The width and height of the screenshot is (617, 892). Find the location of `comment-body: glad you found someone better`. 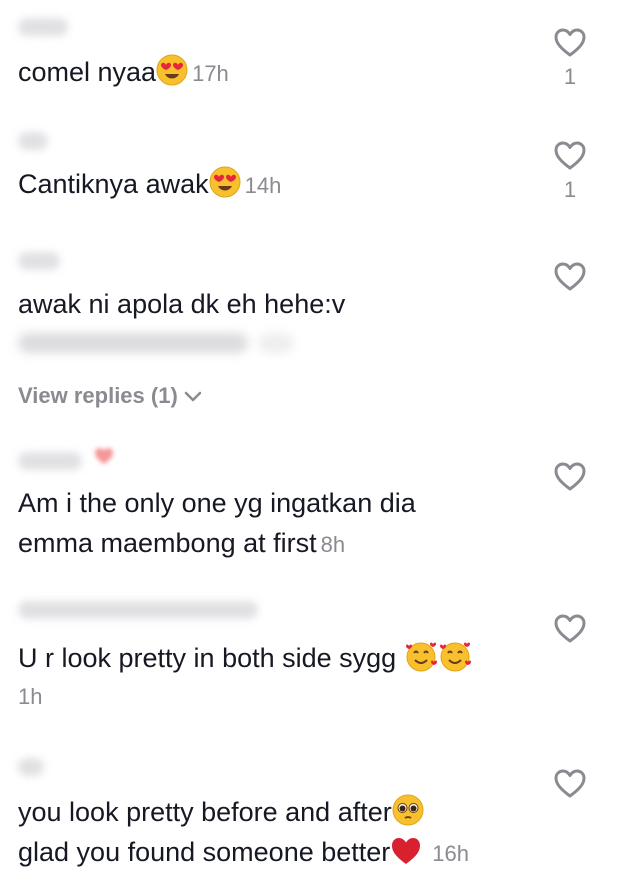

comment-body: glad you found someone better is located at coordinates (204, 852).